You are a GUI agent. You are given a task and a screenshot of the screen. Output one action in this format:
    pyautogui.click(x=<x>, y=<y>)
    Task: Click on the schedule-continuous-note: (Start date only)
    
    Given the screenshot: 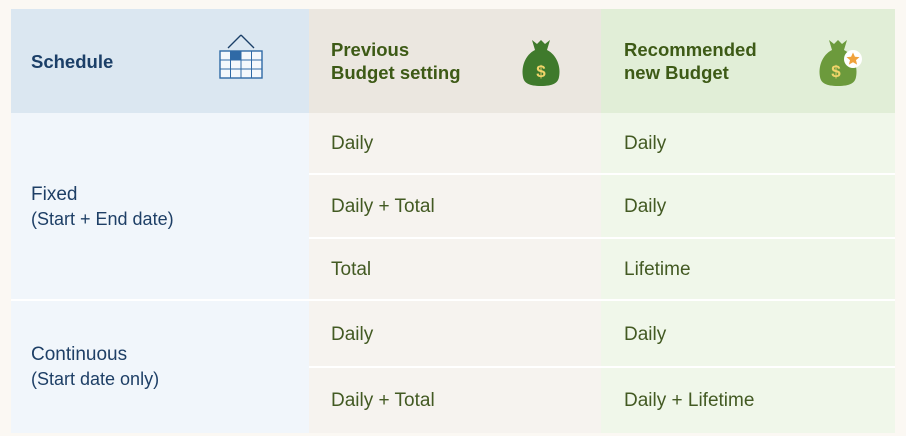 What is the action you would take?
    pyautogui.click(x=95, y=379)
    